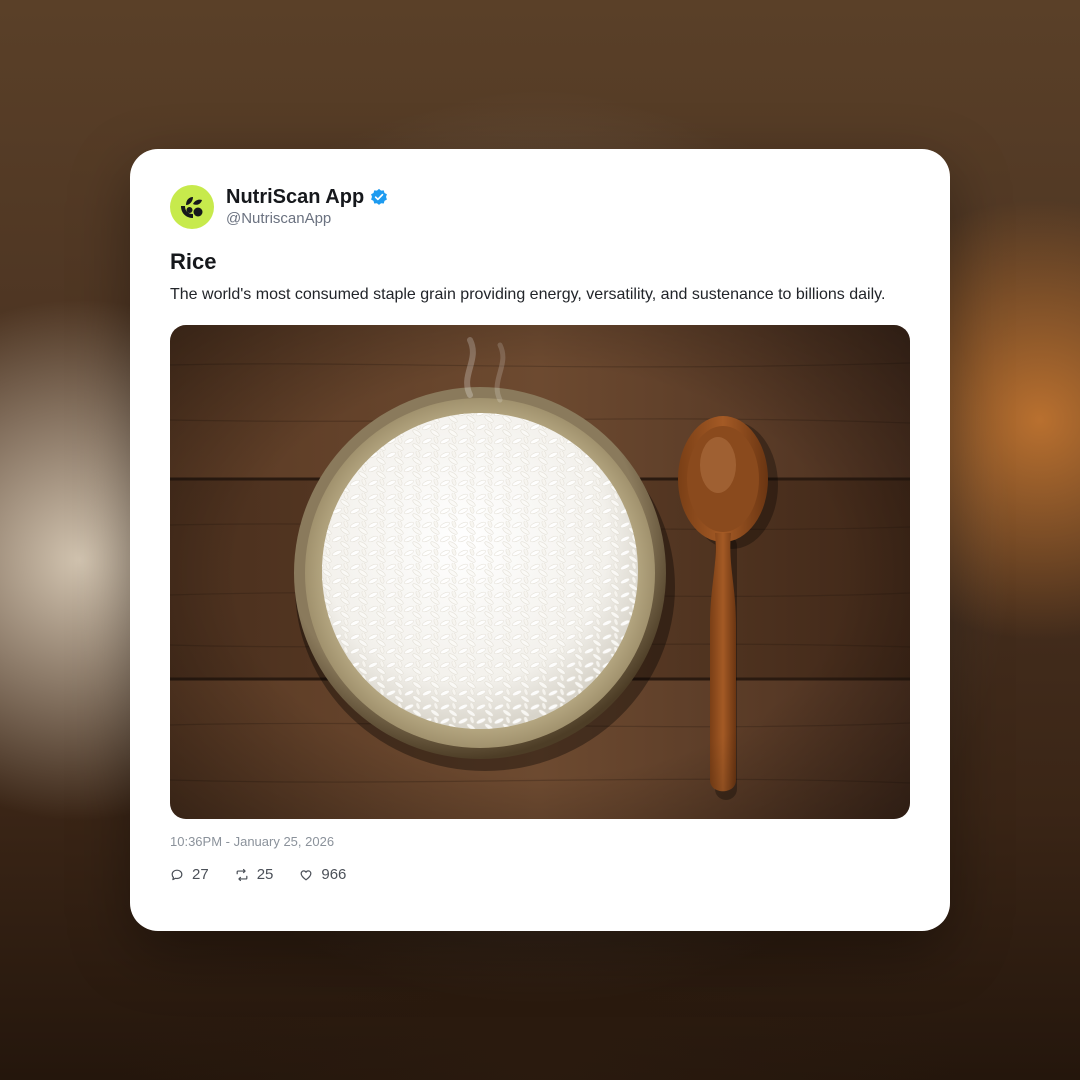 The width and height of the screenshot is (1080, 1080). I want to click on avatar, so click(192, 207).